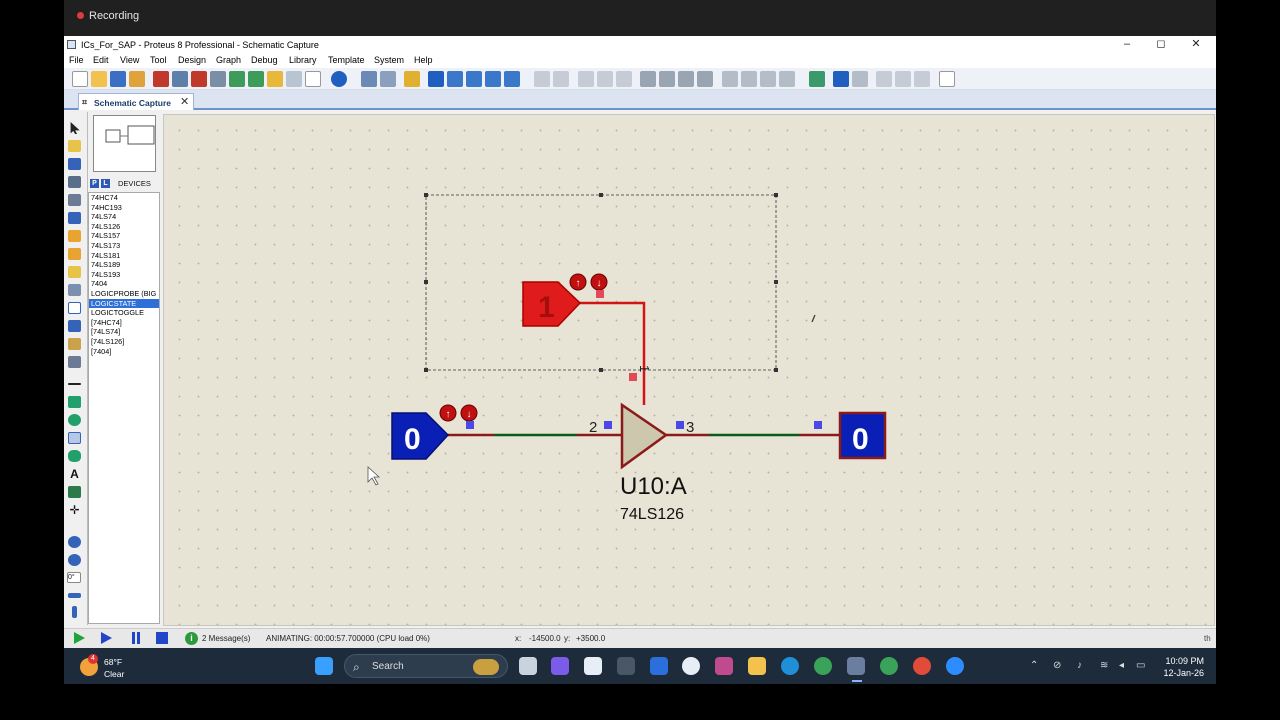  Describe the element at coordinates (124, 352) in the screenshot. I see `device-item: [7404]` at that location.